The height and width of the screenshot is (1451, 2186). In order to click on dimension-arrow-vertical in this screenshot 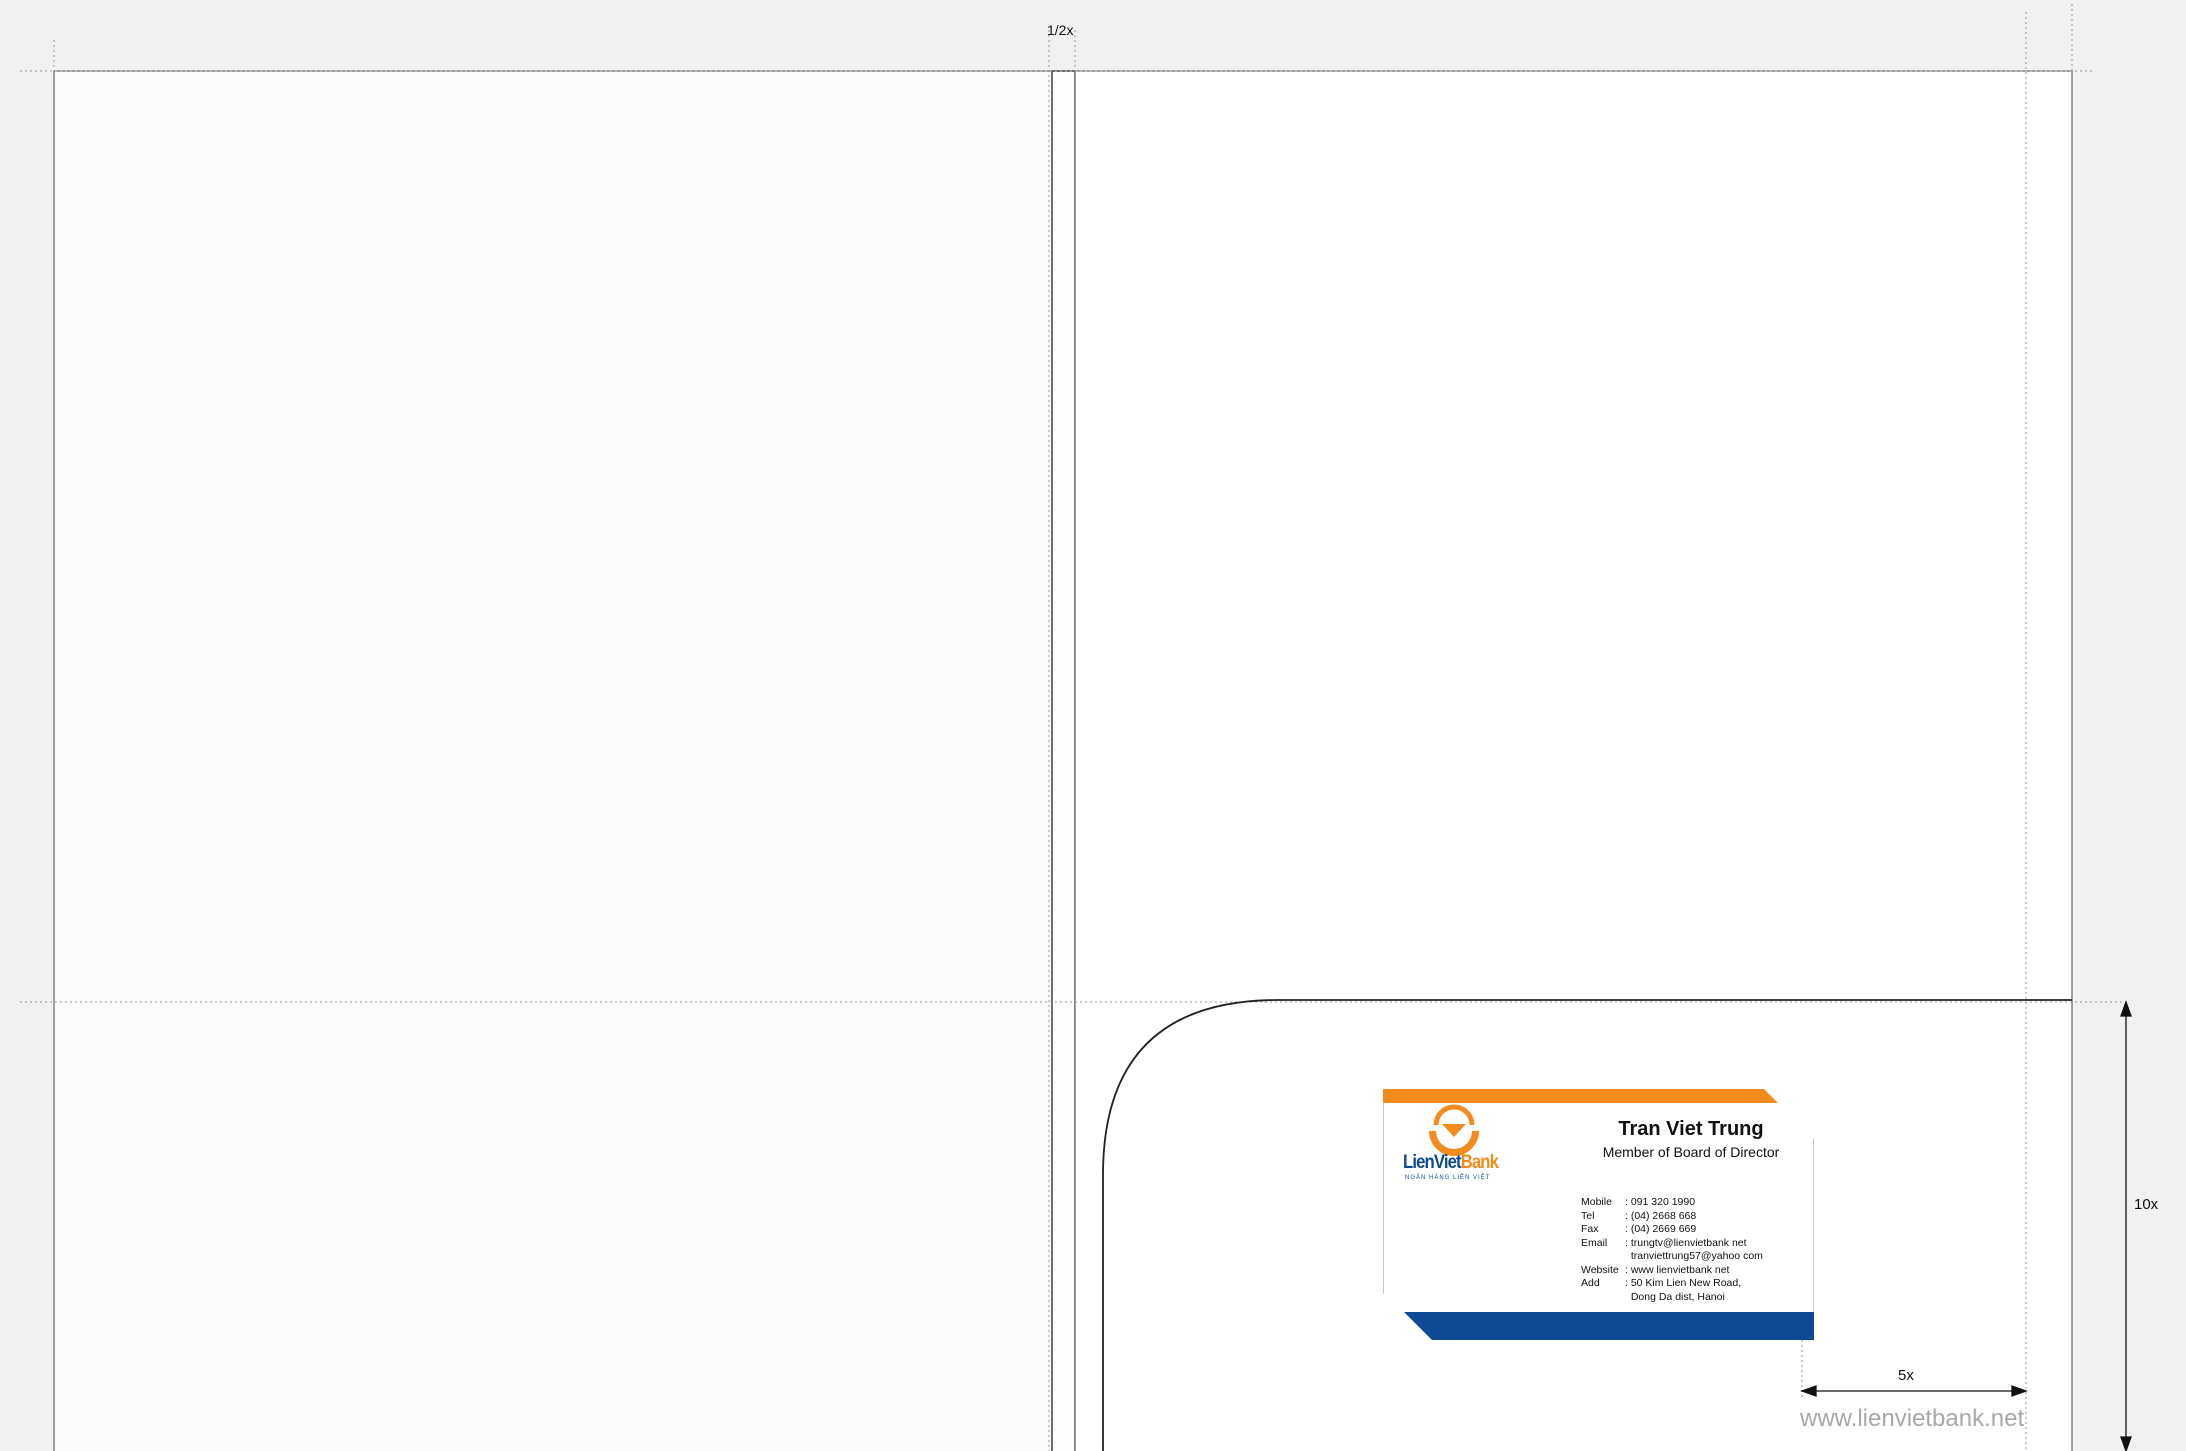, I will do `click(2126, 1225)`.